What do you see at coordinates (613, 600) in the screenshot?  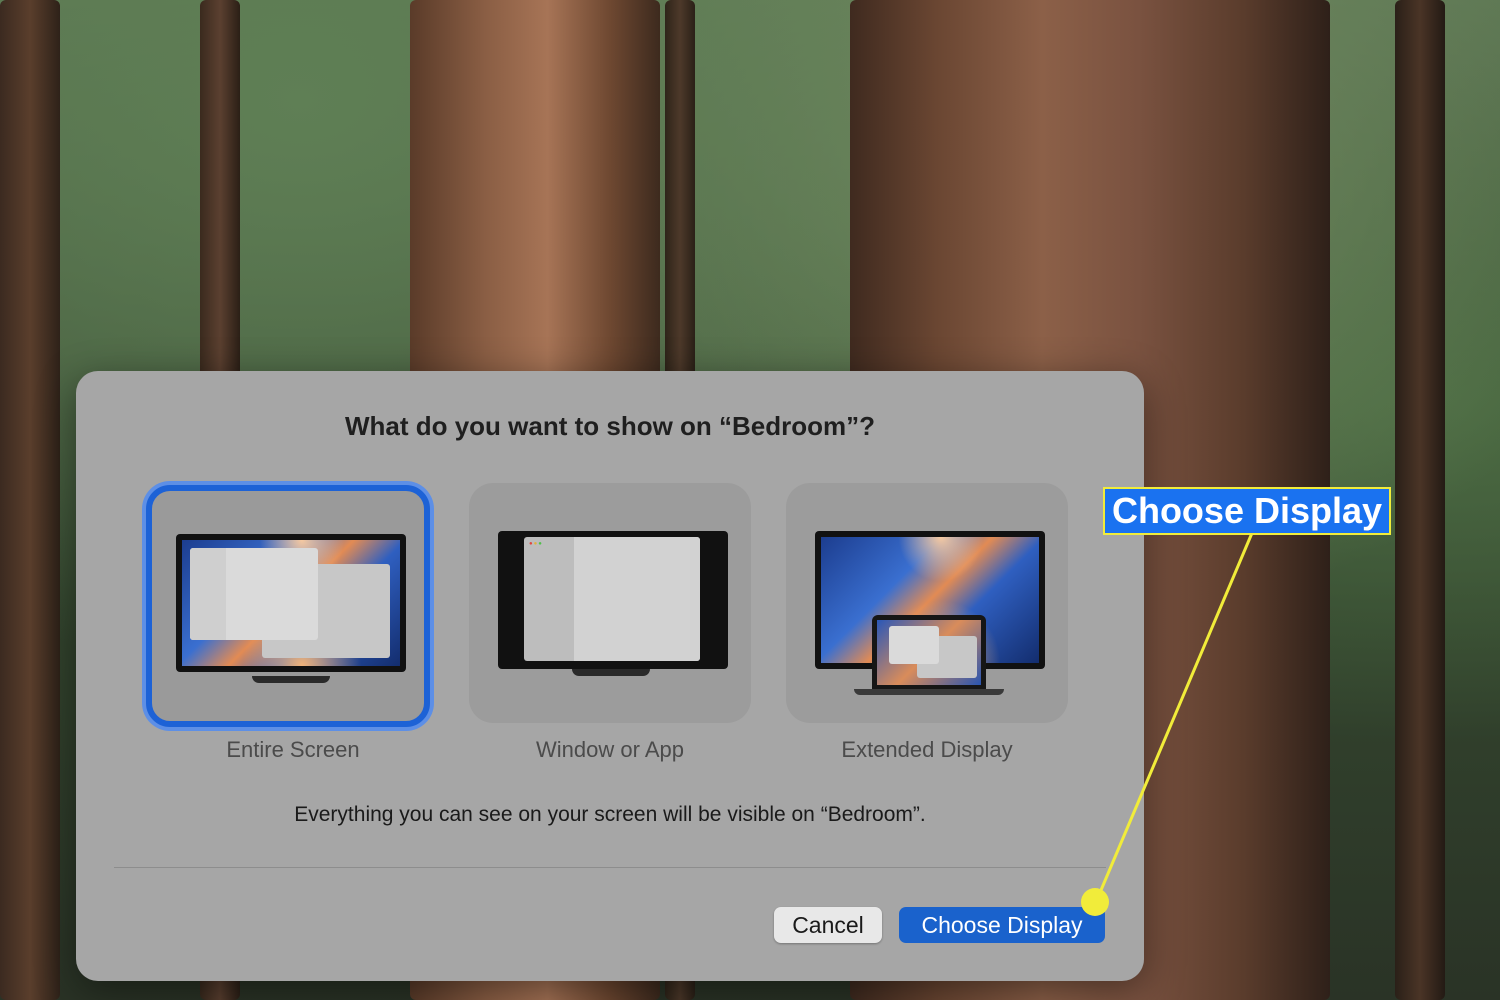 I see `window-monitor-icon: ●●●` at bounding box center [613, 600].